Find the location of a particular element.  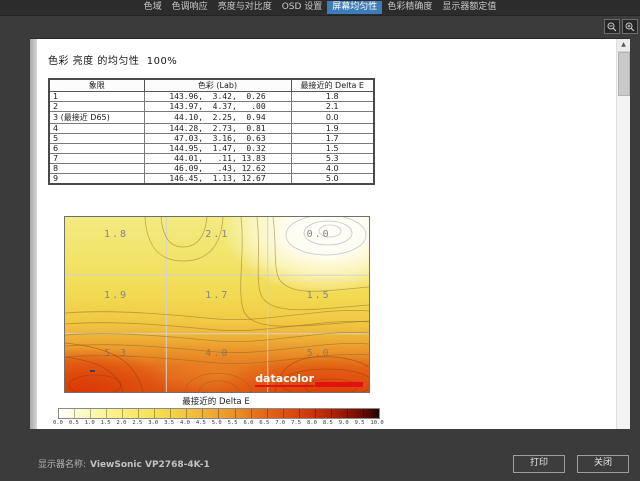

colorbar-tick-label: 5.0 is located at coordinates (216, 423).